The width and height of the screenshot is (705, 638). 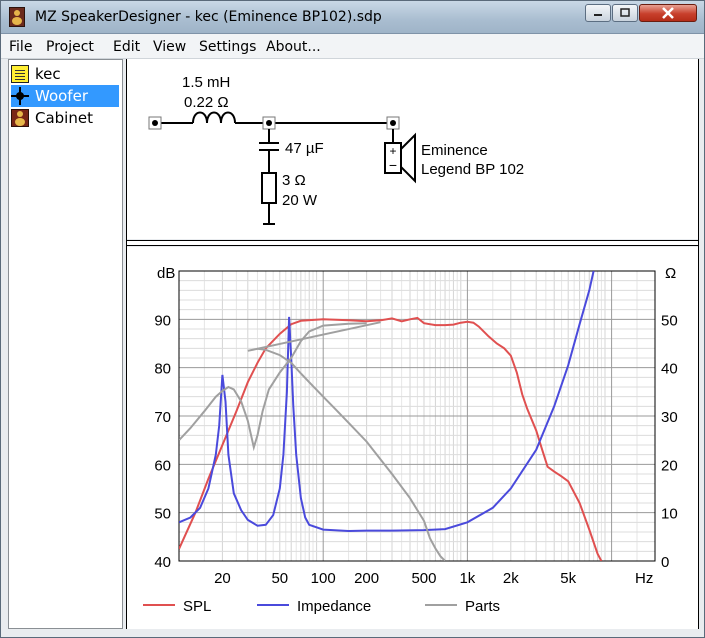 I want to click on tree-item-woofer: Woofer, so click(x=65, y=96).